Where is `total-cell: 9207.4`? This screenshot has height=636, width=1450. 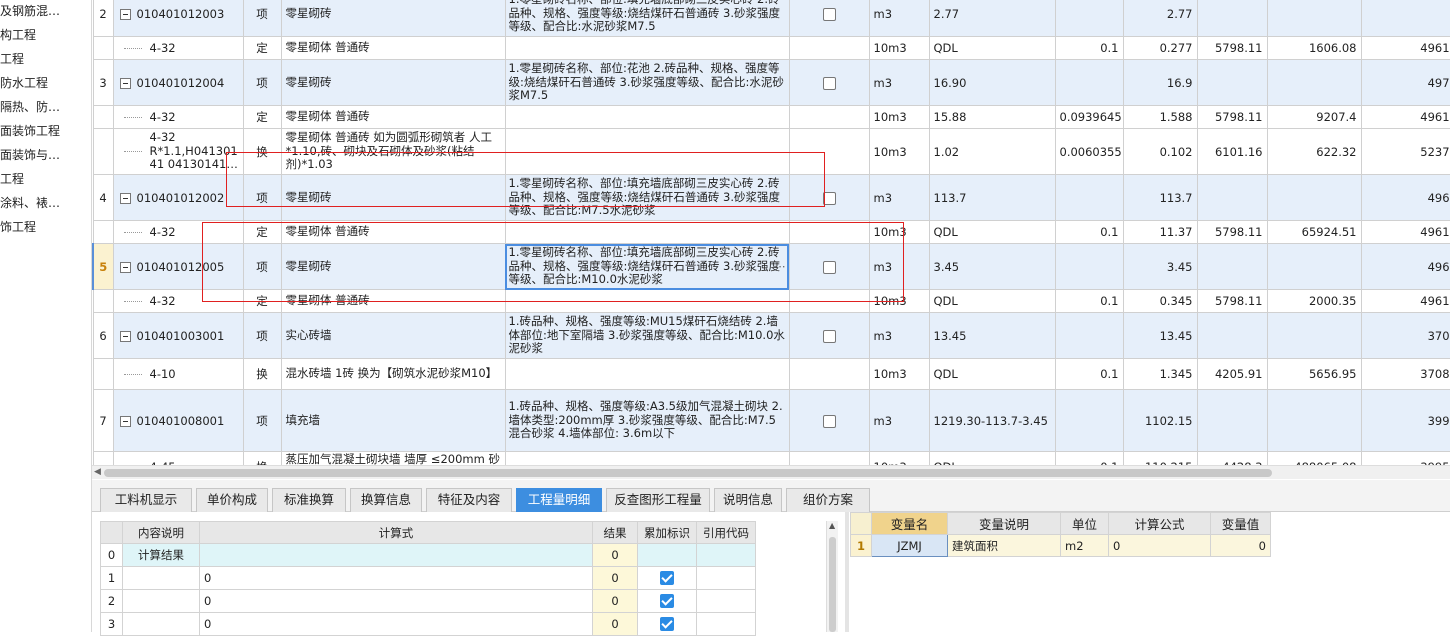 total-cell: 9207.4 is located at coordinates (1314, 117).